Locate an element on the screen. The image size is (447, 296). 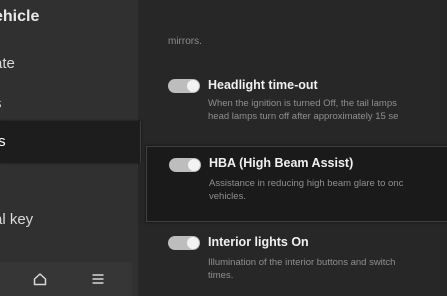
headlight-time-out-toggle is located at coordinates (184, 86).